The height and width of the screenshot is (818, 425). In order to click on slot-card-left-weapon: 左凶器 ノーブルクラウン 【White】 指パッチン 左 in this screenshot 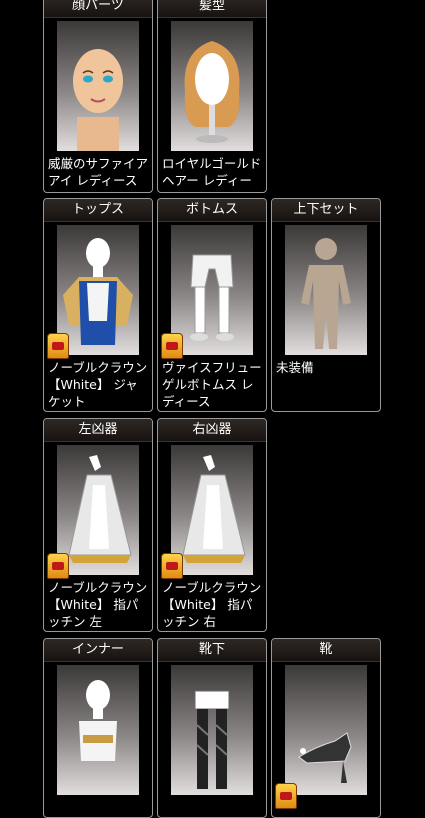, I will do `click(98, 525)`.